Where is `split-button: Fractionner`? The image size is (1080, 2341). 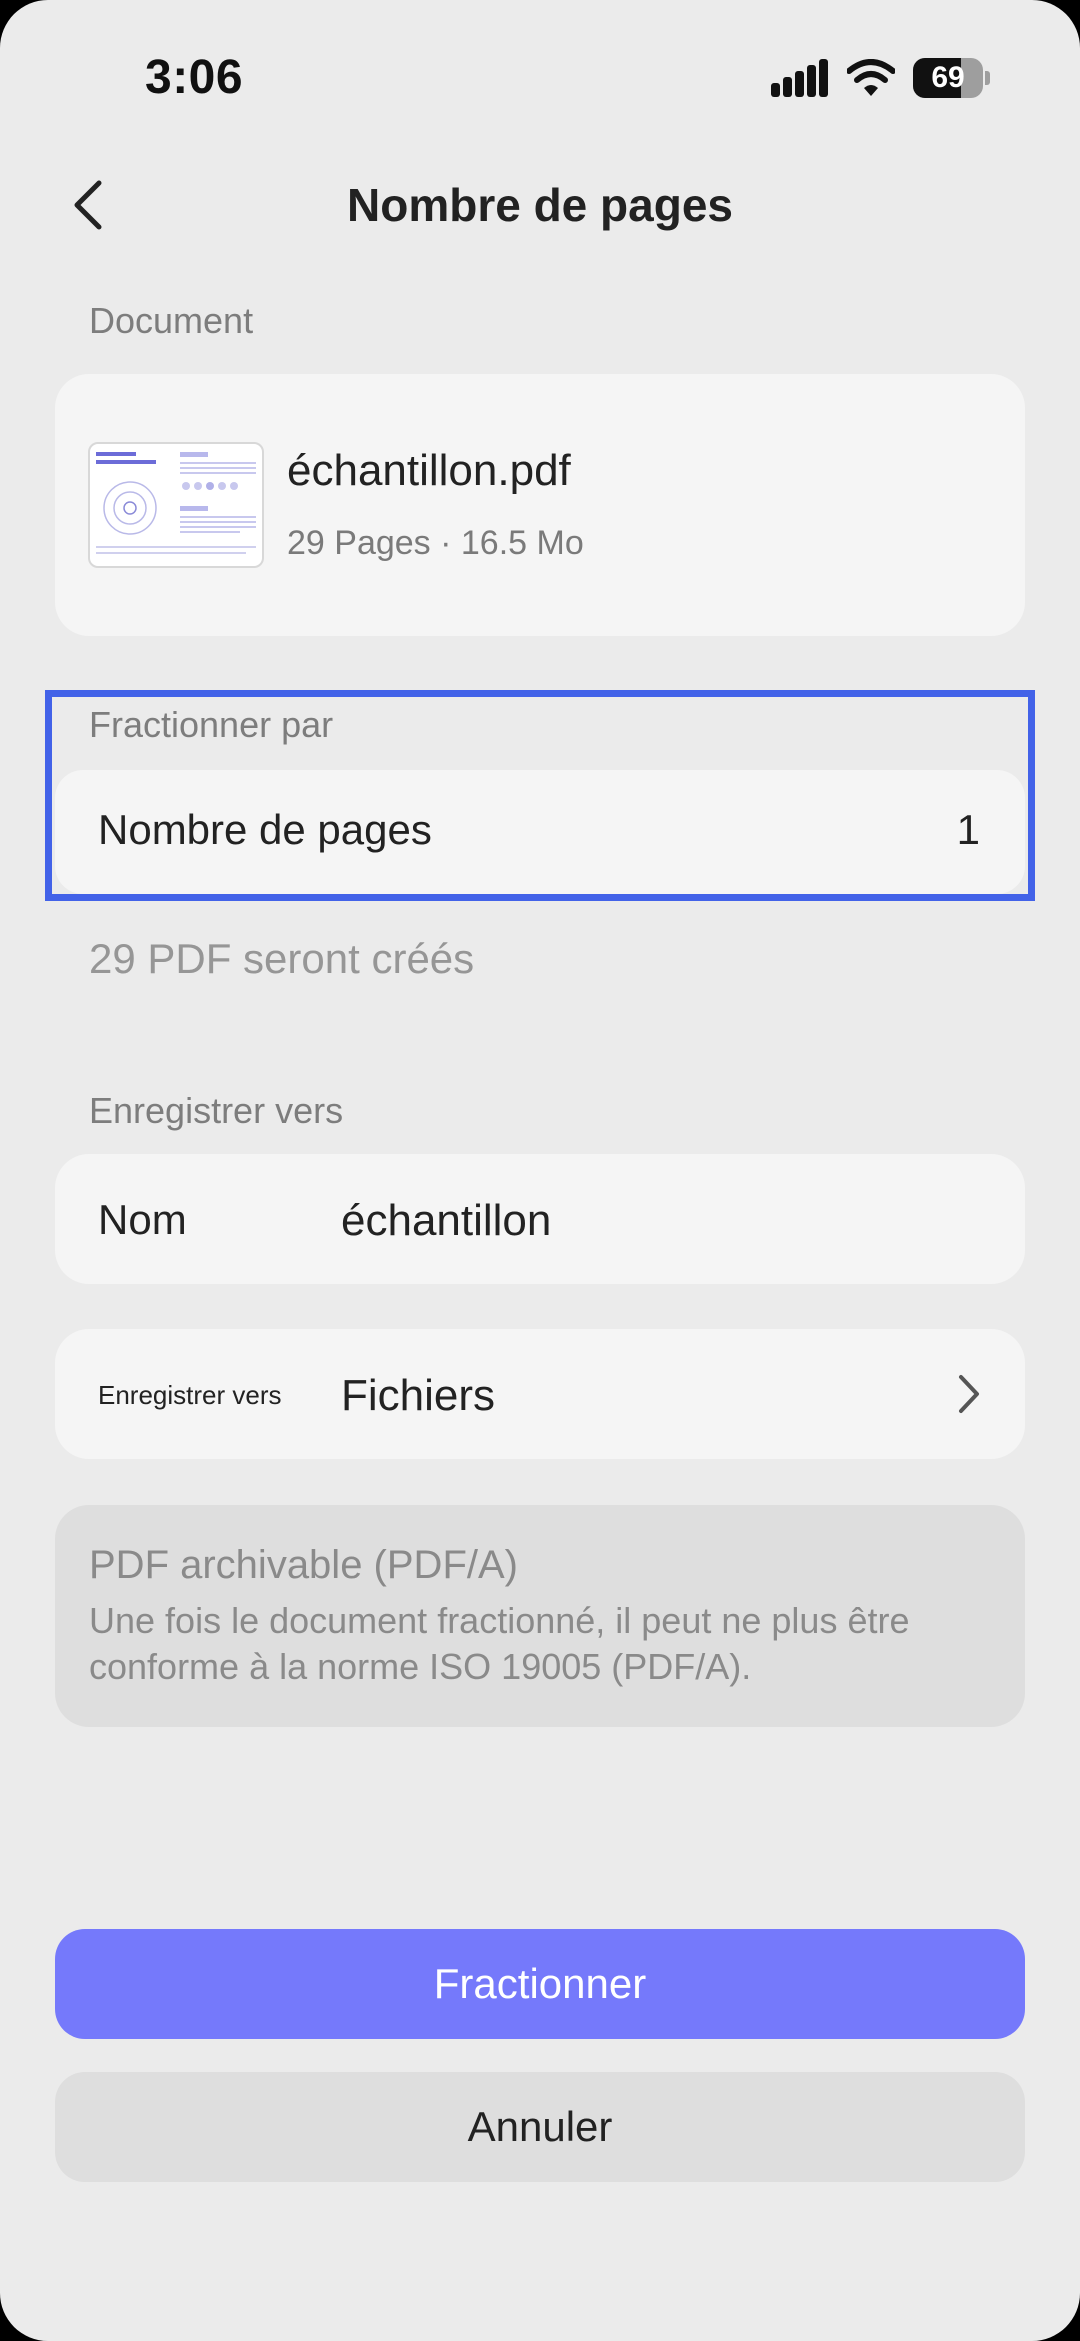 split-button: Fractionner is located at coordinates (540, 1984).